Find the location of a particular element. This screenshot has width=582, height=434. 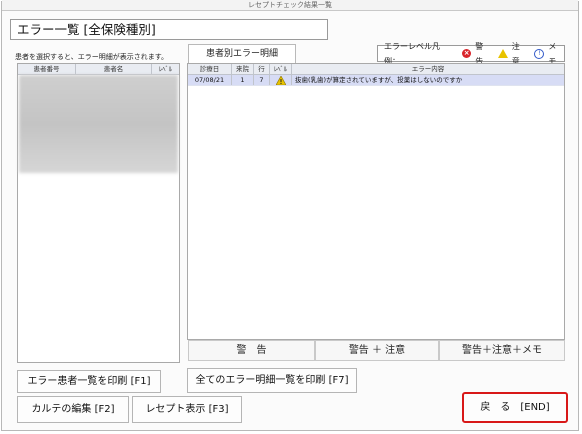

page-title: エラー一覧 [全保険種別] is located at coordinates (169, 29).